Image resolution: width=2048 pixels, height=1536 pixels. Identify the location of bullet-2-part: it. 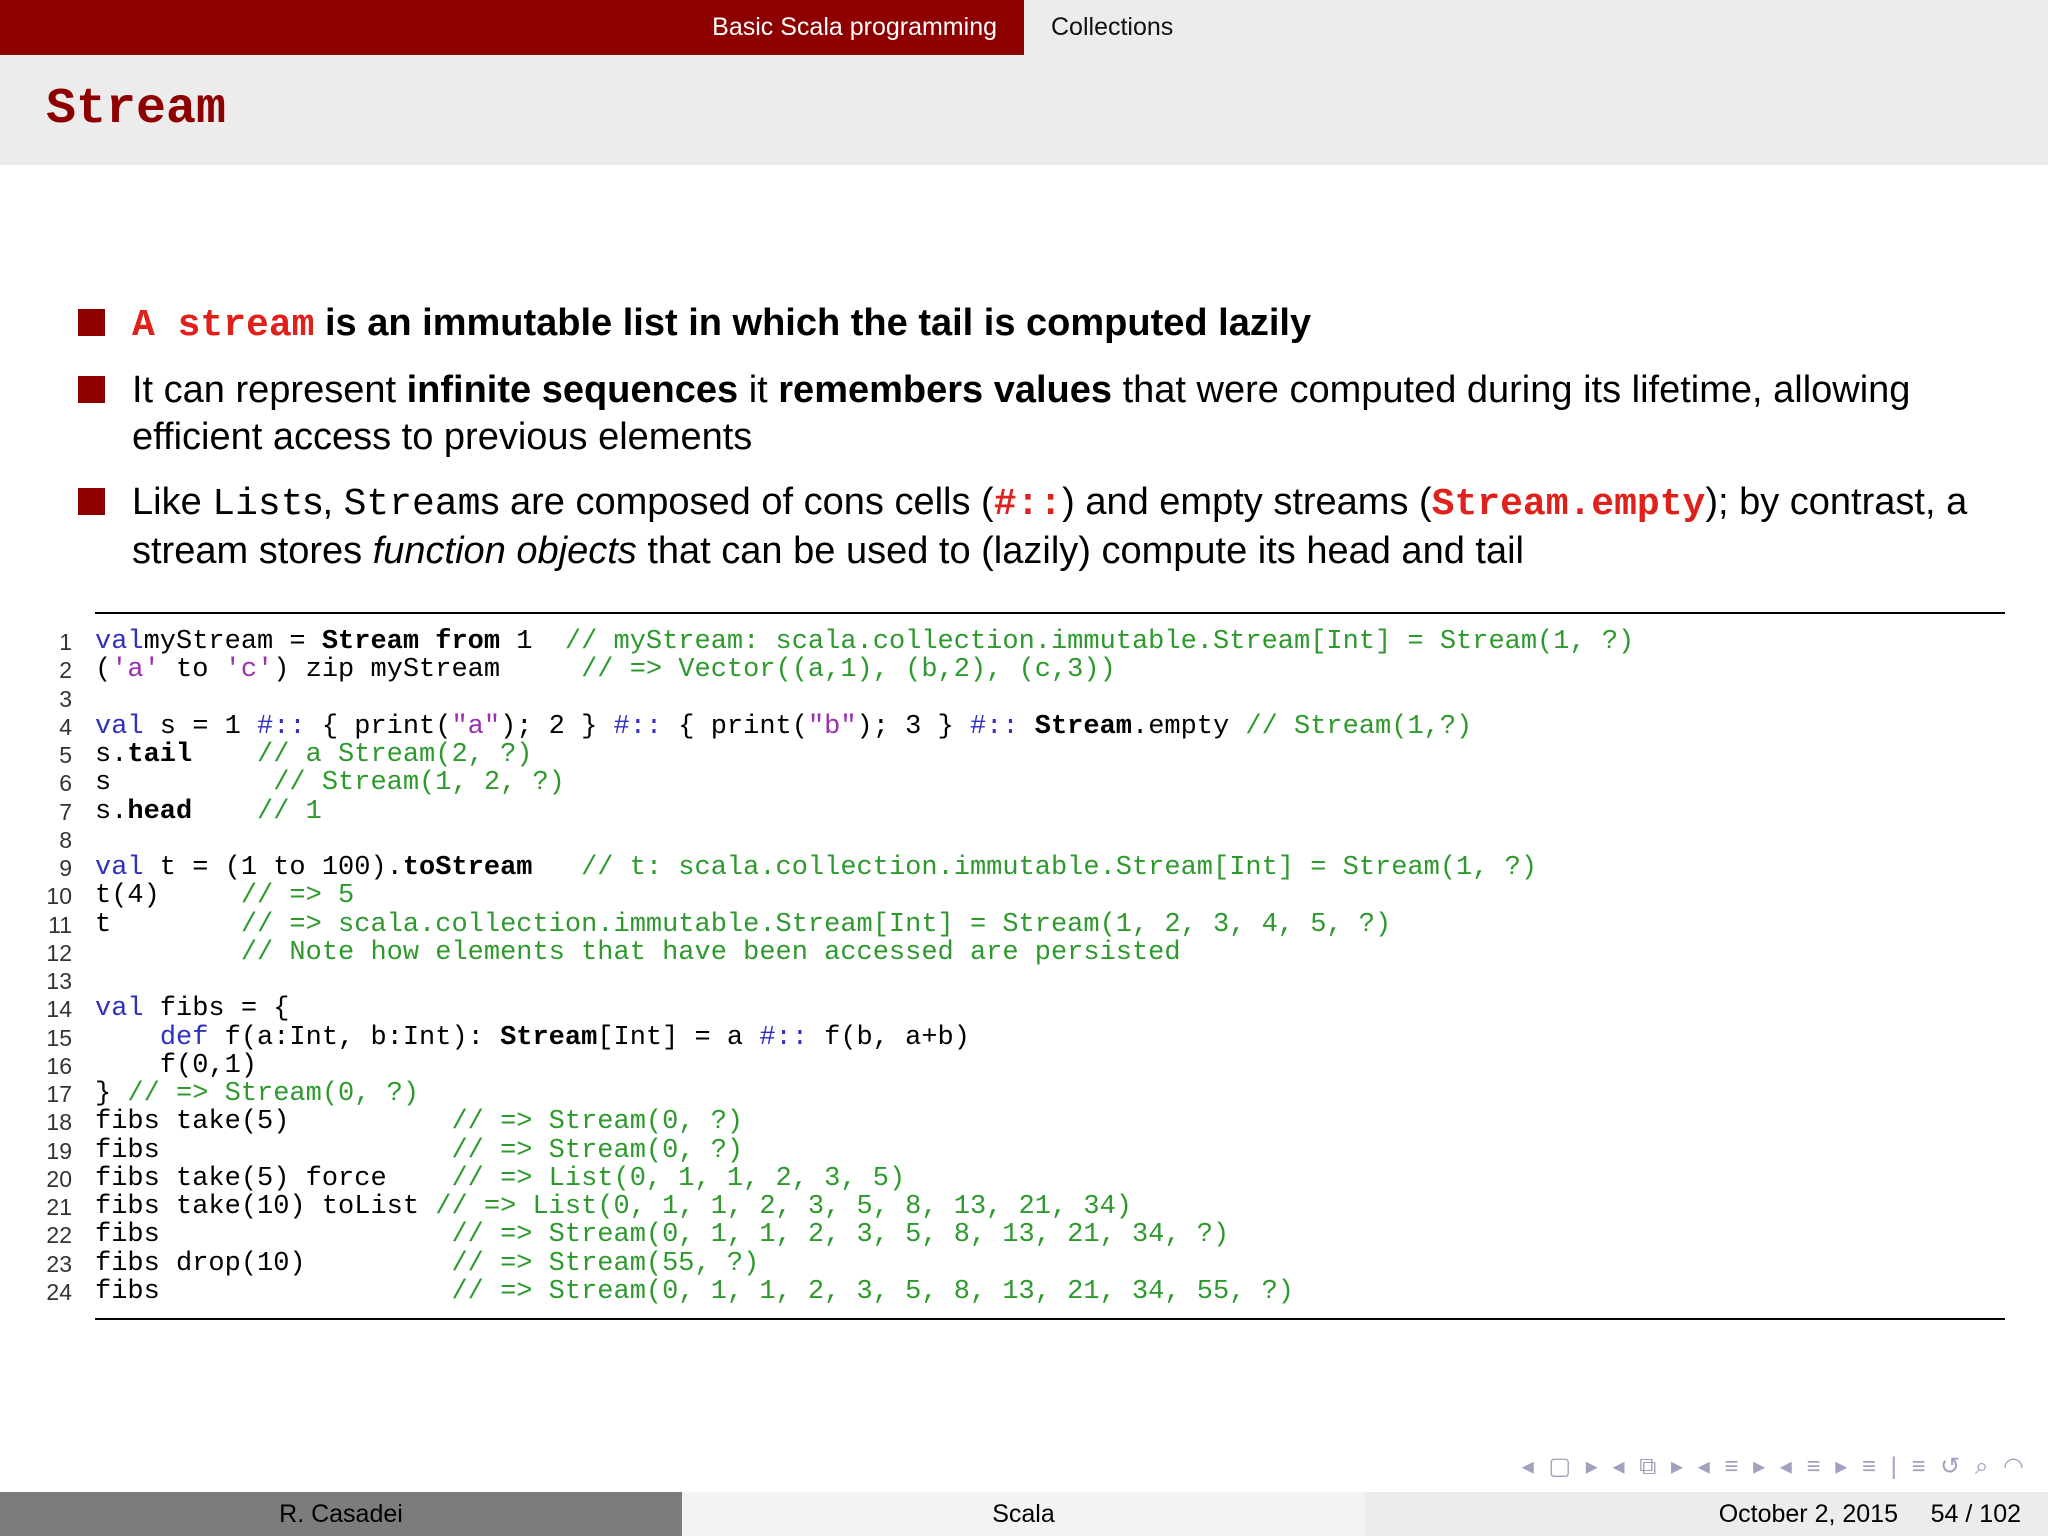
(758, 390).